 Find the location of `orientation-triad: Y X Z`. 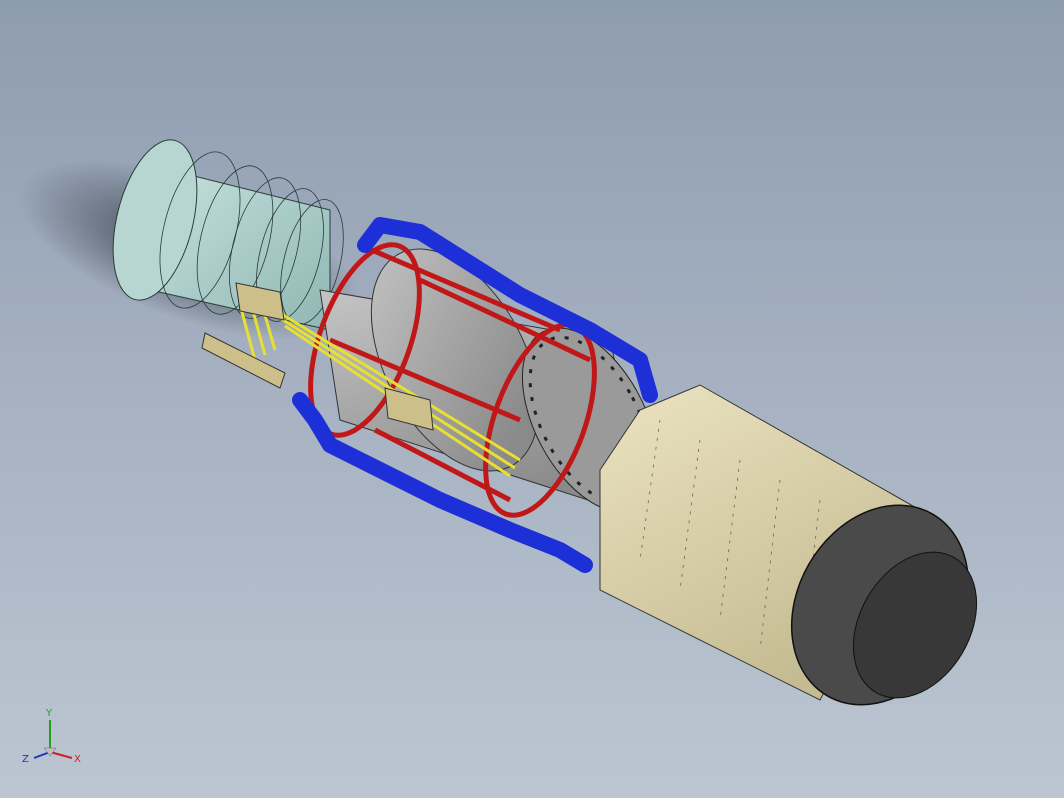

orientation-triad: Y X Z is located at coordinates (56, 740).